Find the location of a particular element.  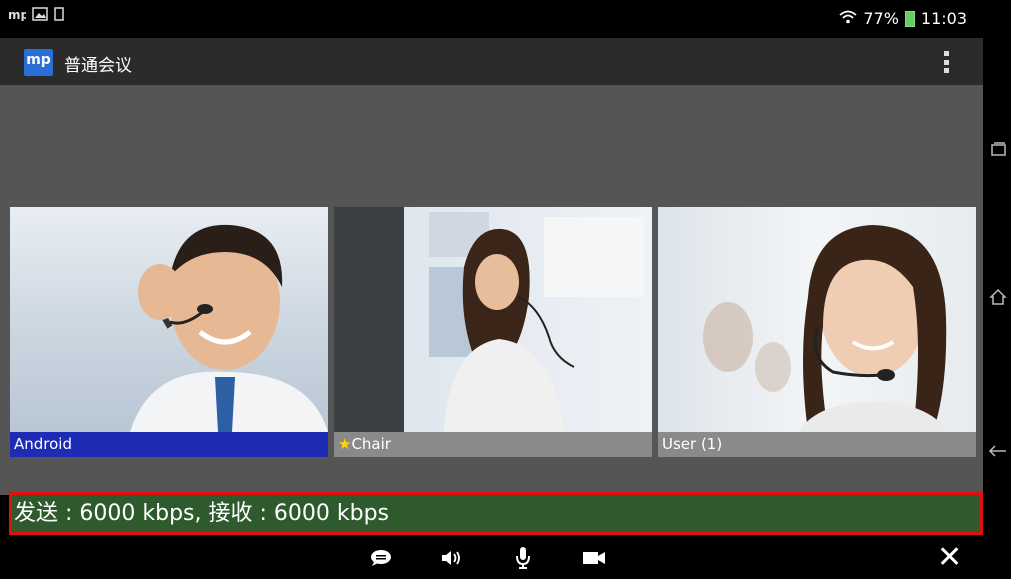

participant-label: User (1) is located at coordinates (817, 444).